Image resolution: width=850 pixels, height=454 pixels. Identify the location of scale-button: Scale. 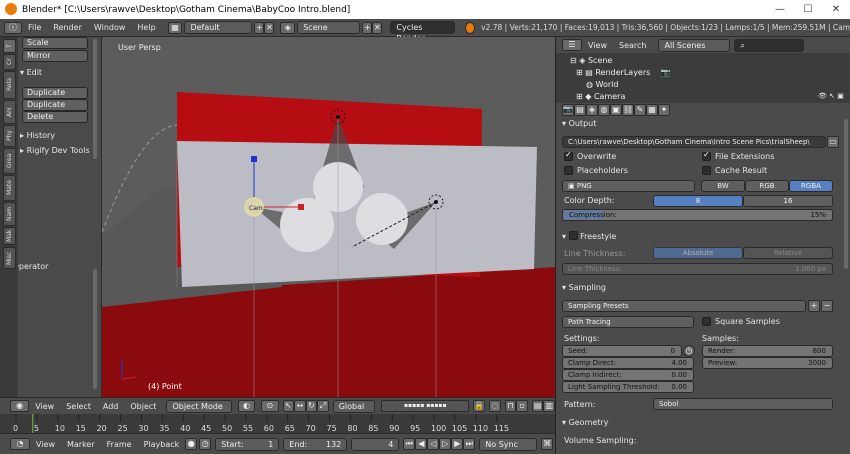
(55, 43).